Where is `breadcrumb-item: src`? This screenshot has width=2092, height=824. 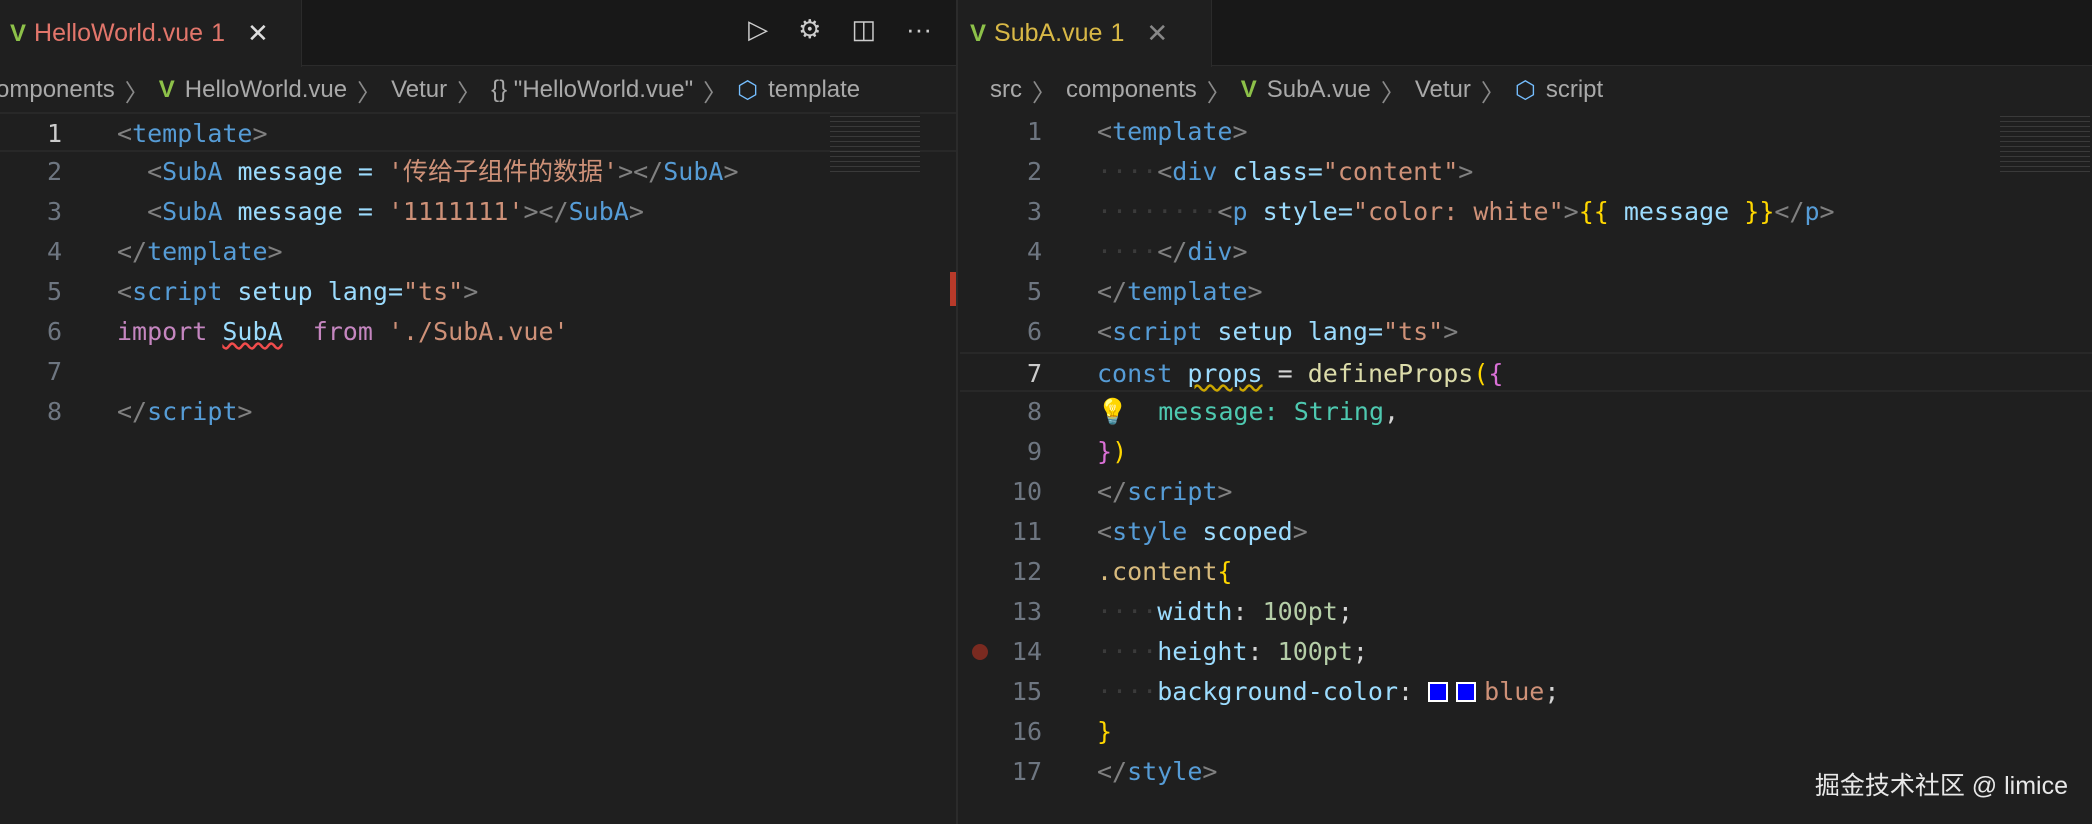
breadcrumb-item: src is located at coordinates (1006, 90).